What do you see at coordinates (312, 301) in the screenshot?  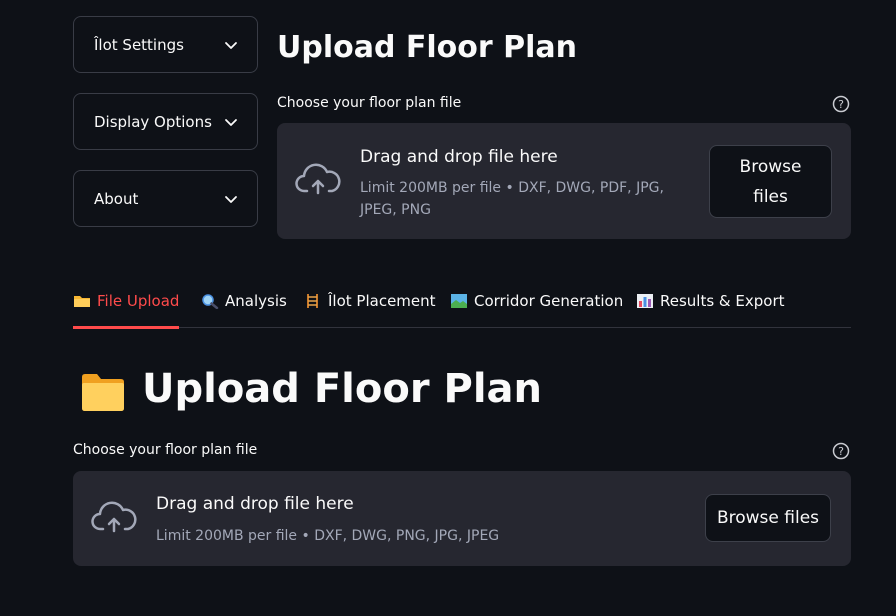 I see `ladder-icon` at bounding box center [312, 301].